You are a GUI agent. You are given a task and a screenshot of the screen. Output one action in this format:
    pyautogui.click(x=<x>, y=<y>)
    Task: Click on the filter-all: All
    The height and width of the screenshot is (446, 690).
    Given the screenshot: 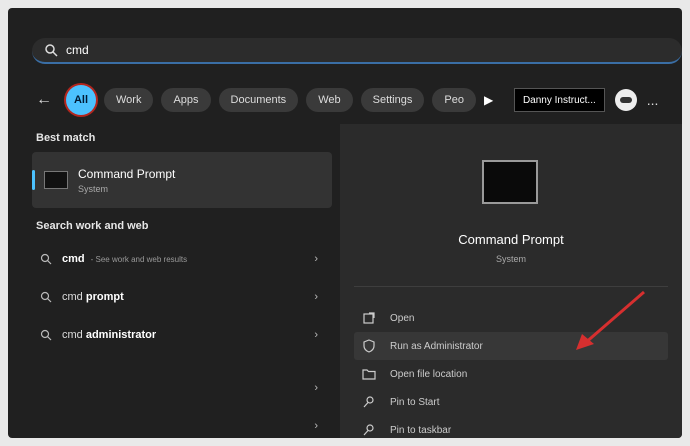 What is the action you would take?
    pyautogui.click(x=81, y=100)
    